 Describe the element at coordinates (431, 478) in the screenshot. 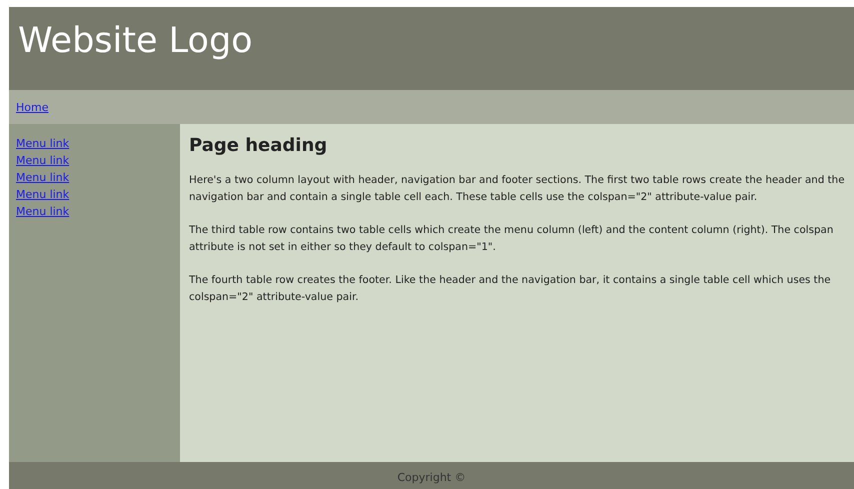

I see `copyright-text: Copyright ©` at that location.